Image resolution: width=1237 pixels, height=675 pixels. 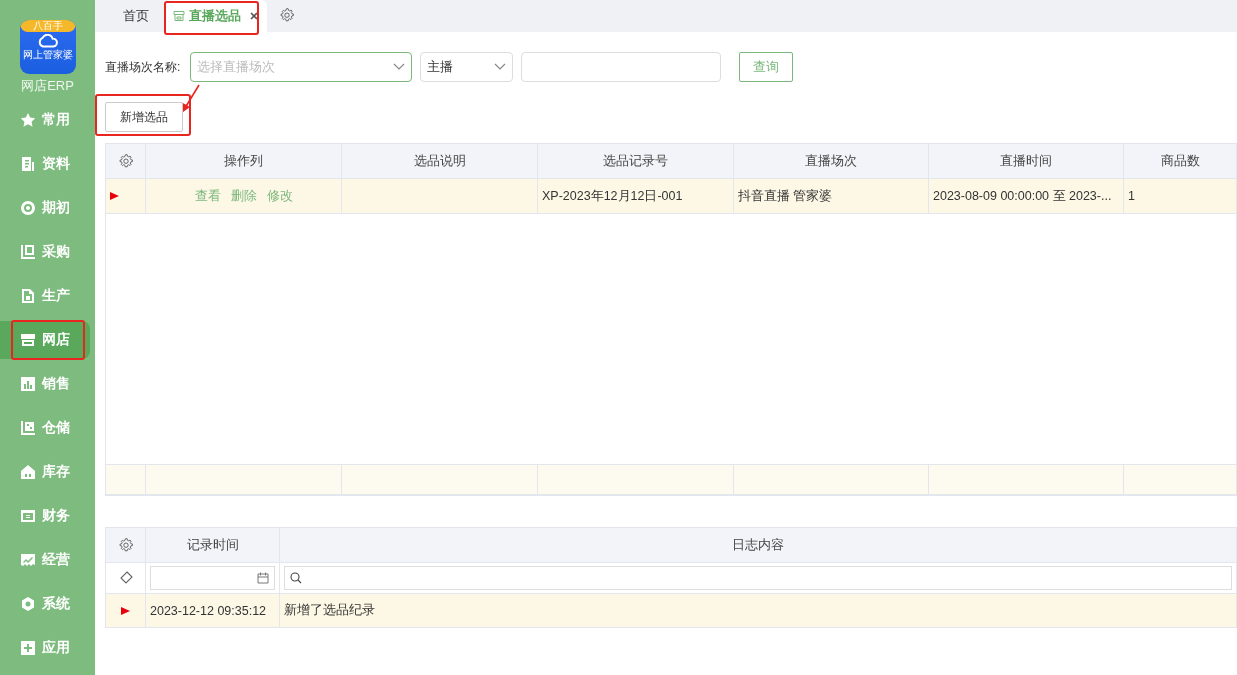 What do you see at coordinates (45, 296) in the screenshot?
I see `sidebar-item: 生产` at bounding box center [45, 296].